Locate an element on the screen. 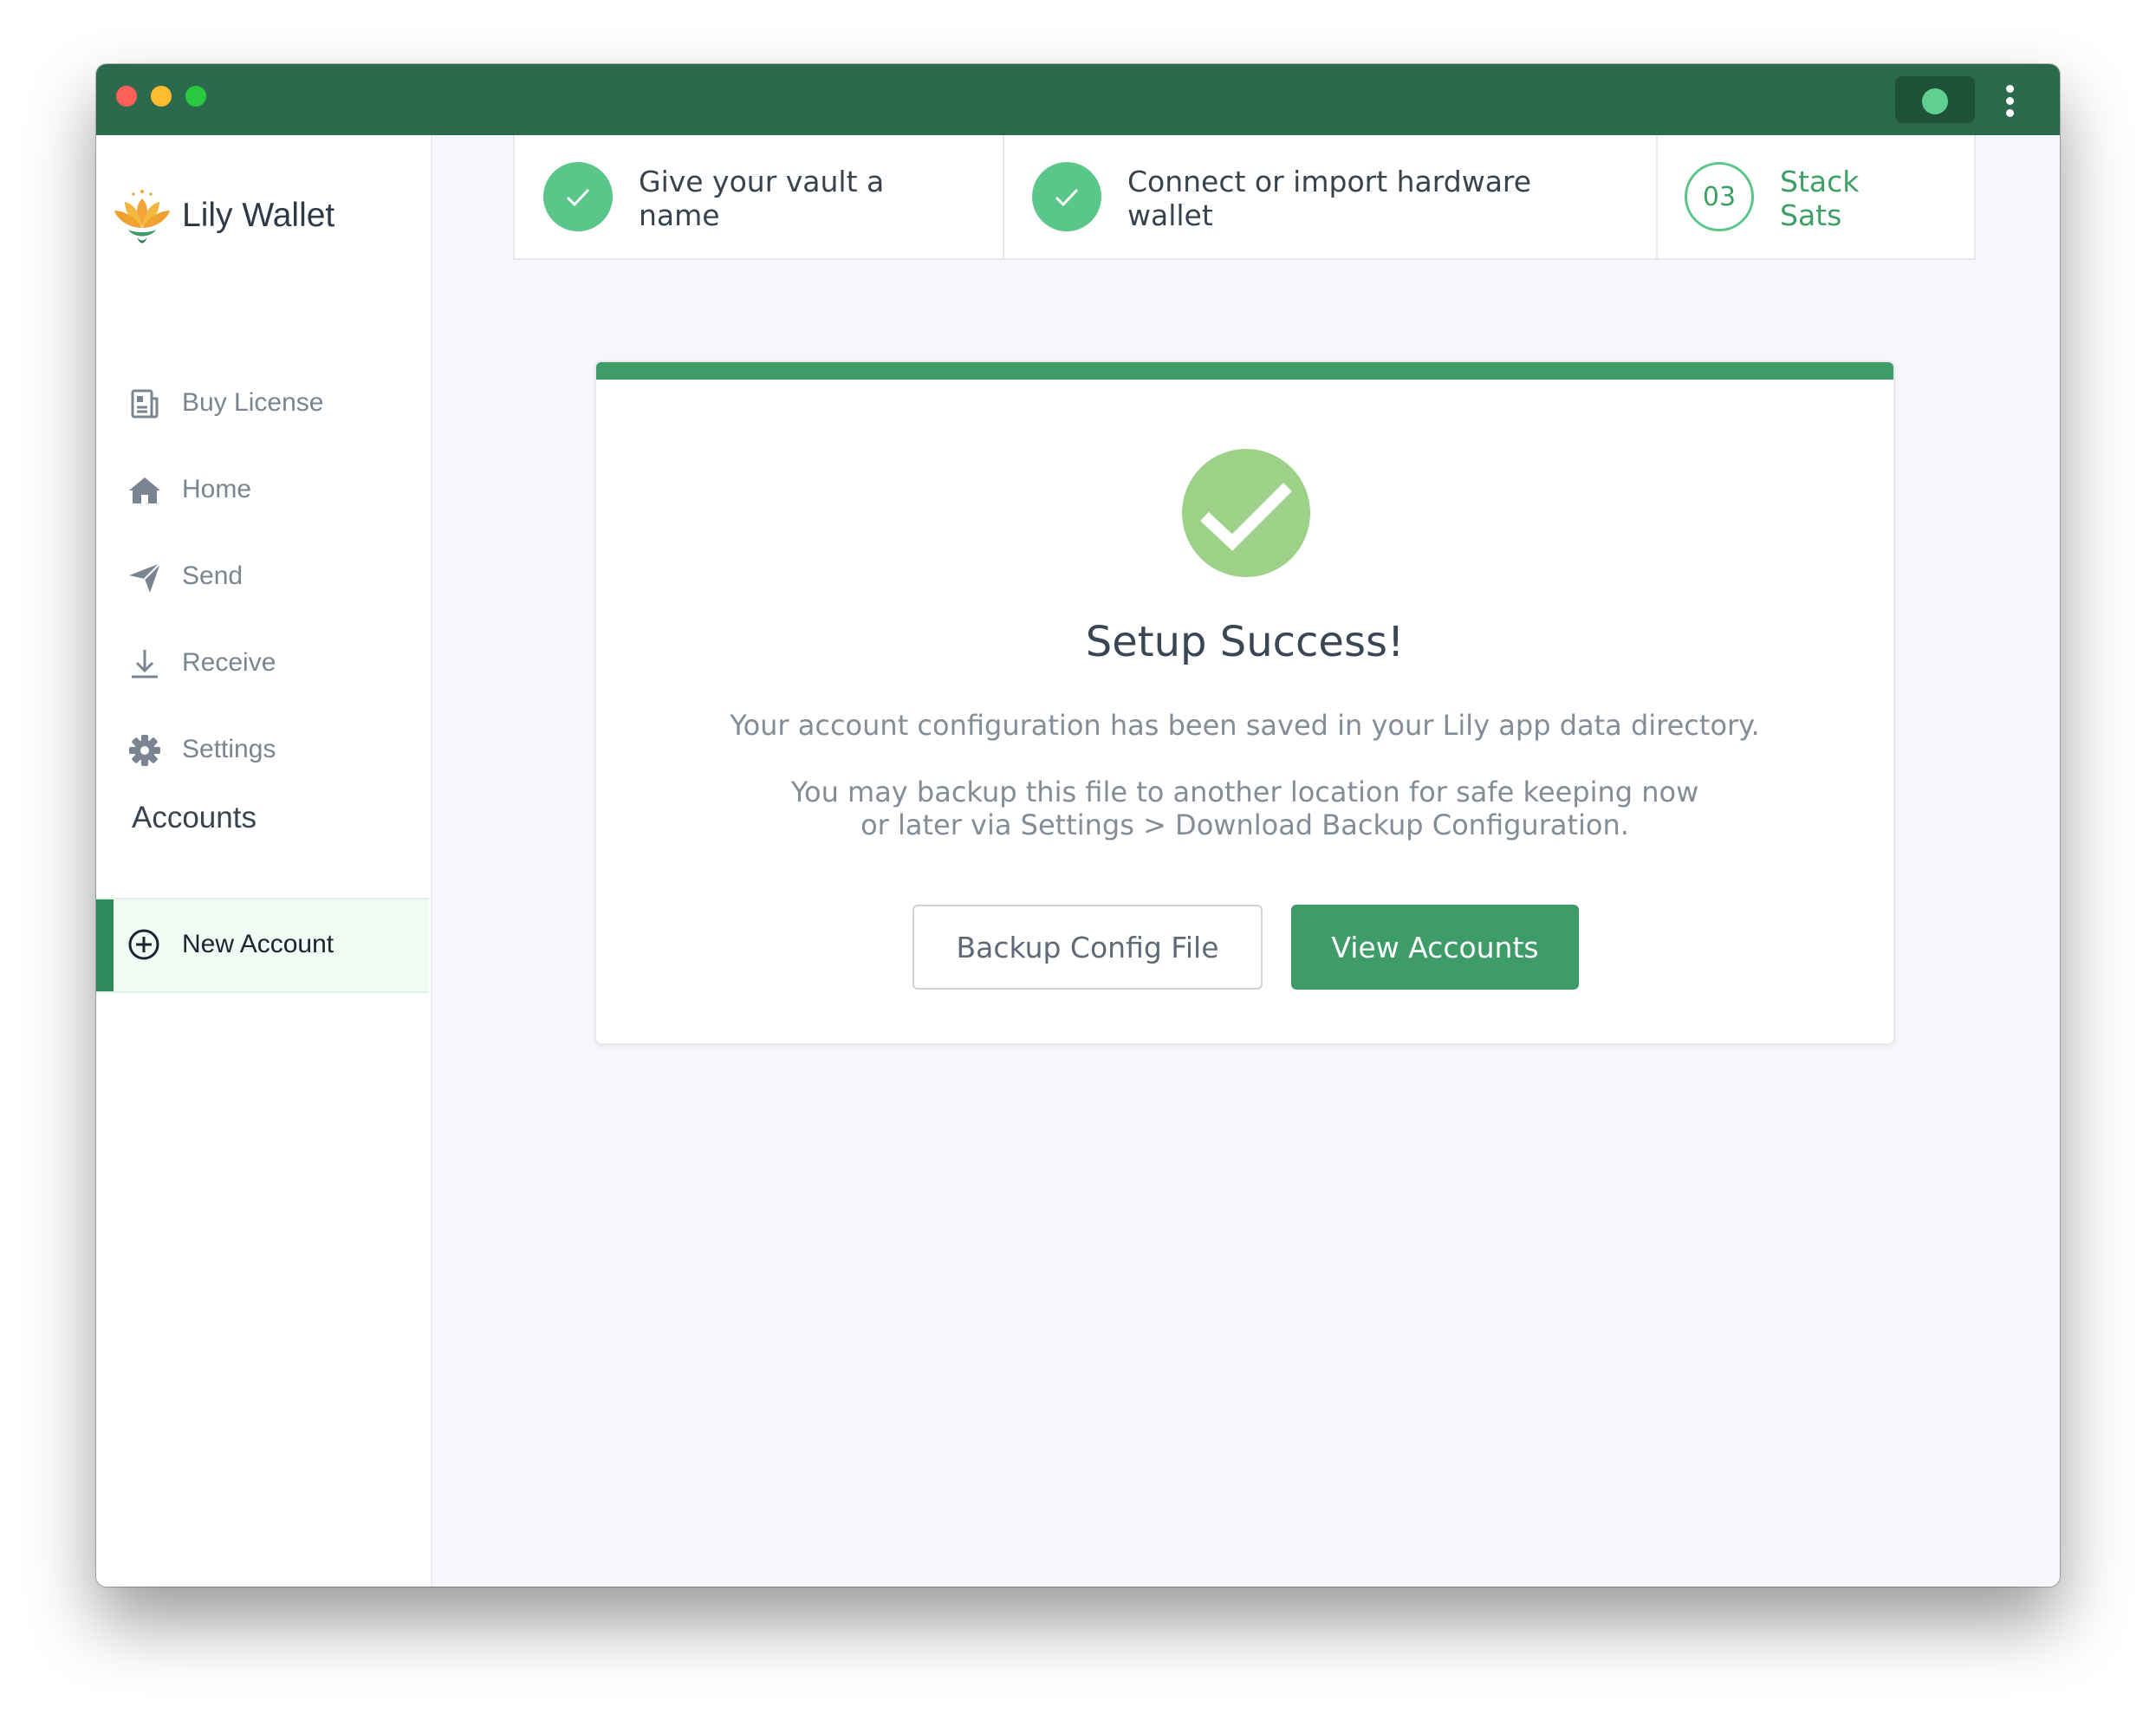  accounts-section-title: Accounts is located at coordinates (194, 817).